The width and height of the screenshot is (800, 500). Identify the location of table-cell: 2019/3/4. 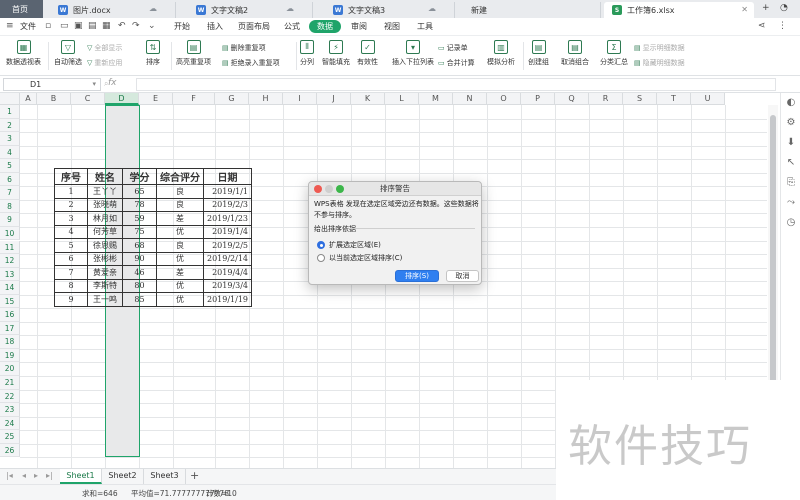
(227, 285).